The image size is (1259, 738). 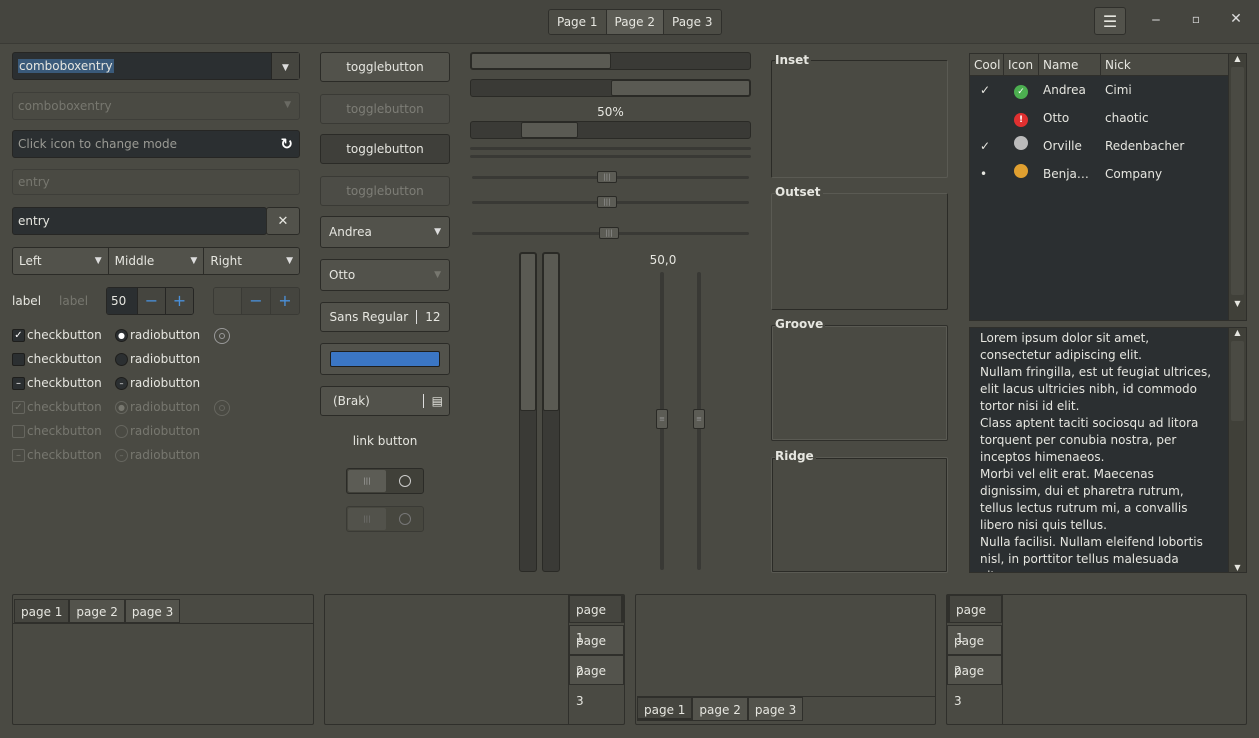 What do you see at coordinates (385, 317) in the screenshot?
I see `font-button: Sans Regular 12` at bounding box center [385, 317].